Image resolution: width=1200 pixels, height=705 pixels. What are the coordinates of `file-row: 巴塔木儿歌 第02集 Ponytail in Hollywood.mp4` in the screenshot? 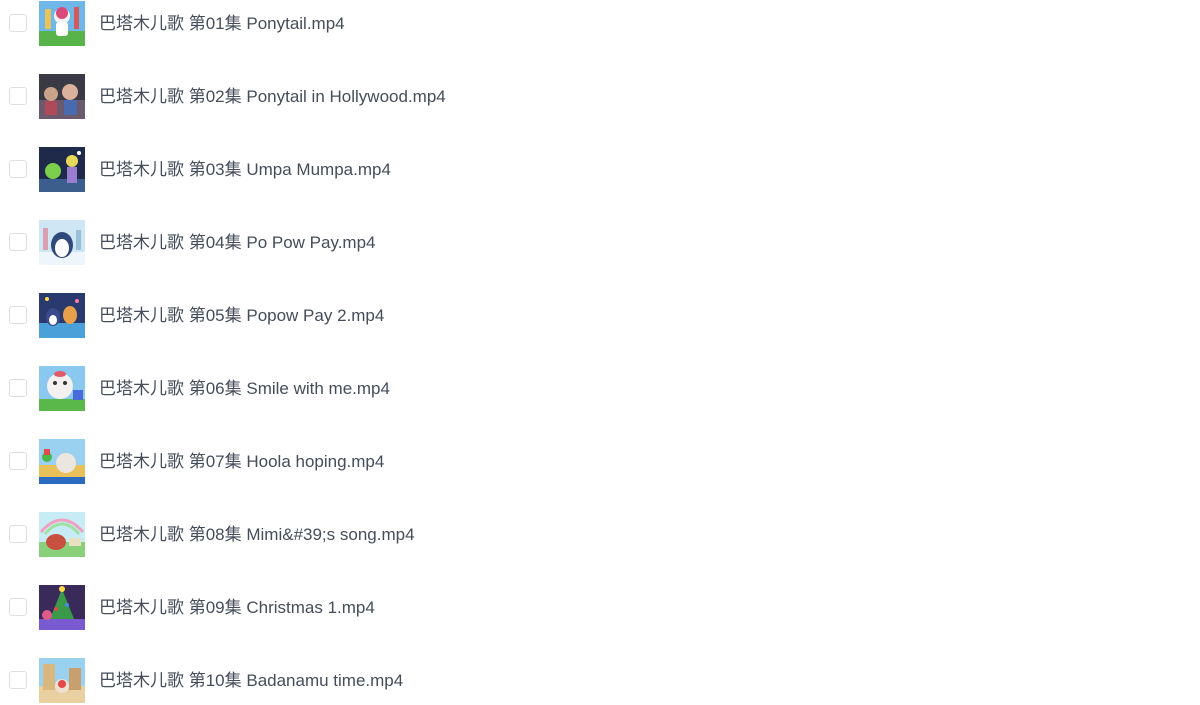 It's located at (600, 97).